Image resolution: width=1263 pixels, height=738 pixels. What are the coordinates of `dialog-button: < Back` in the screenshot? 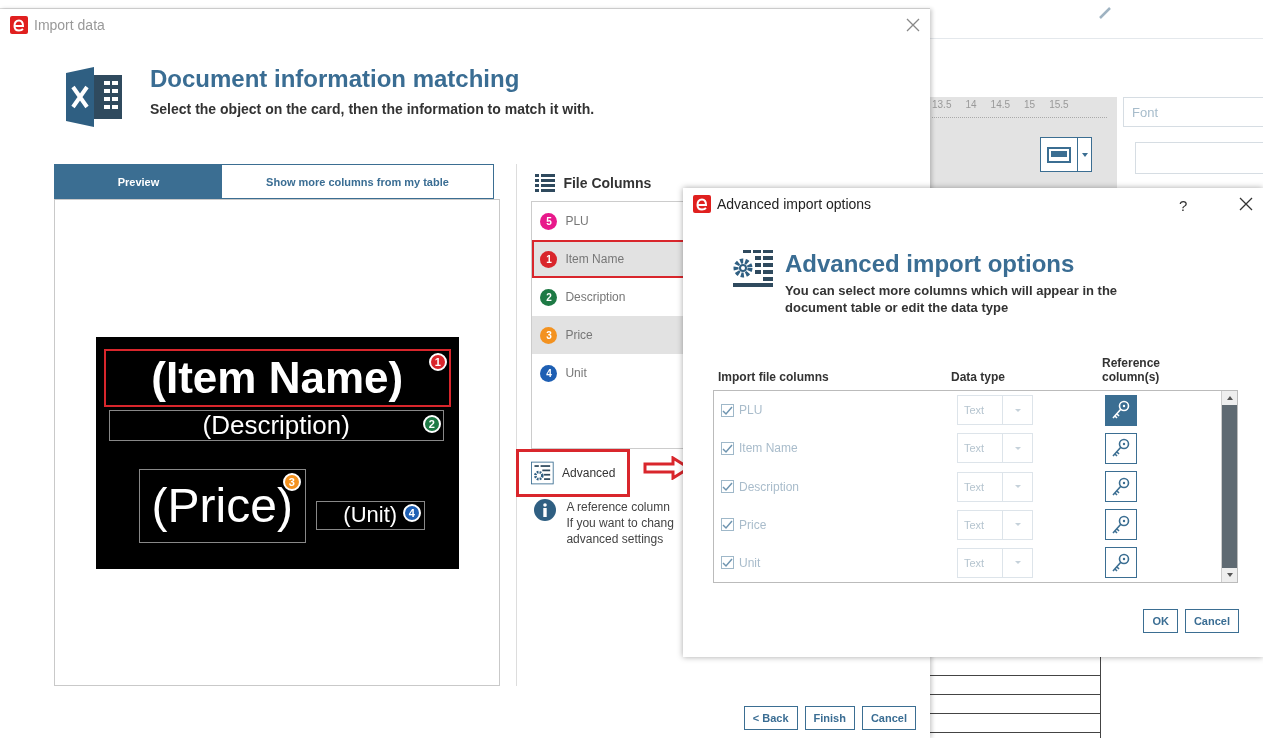 It's located at (770, 718).